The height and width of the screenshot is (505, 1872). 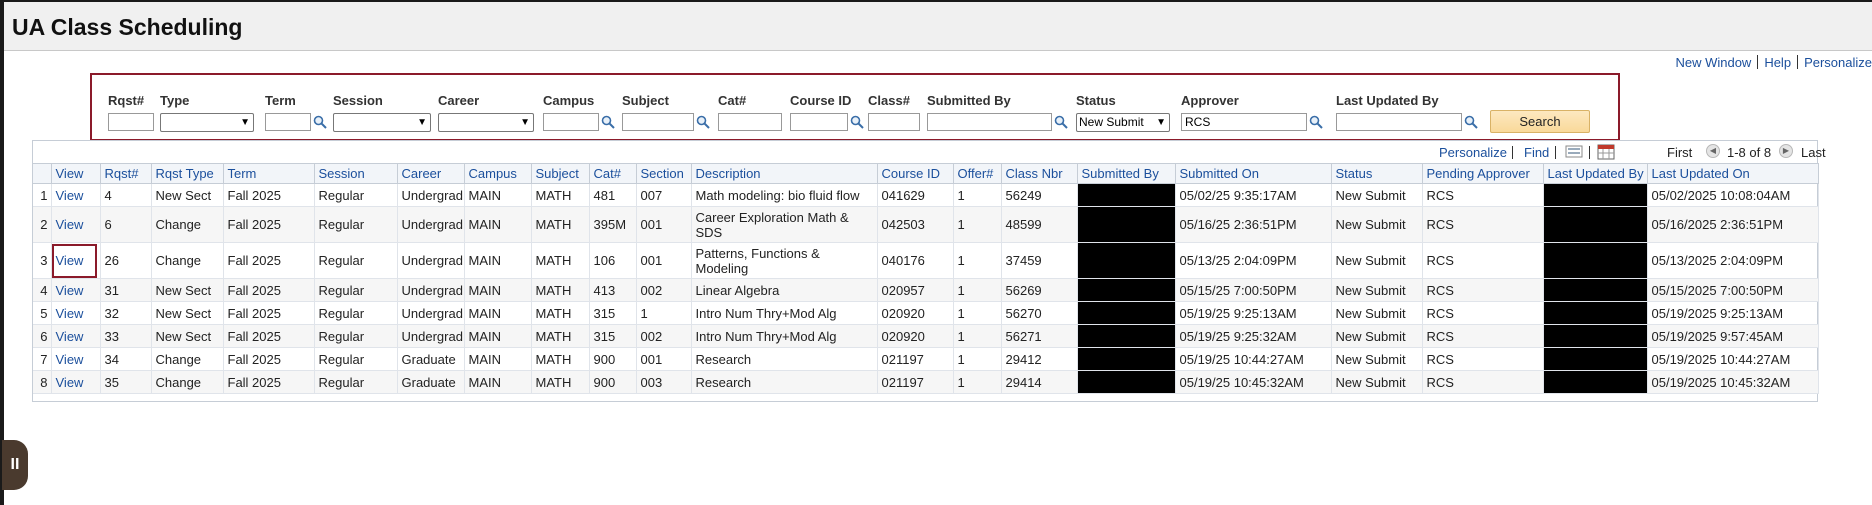 I want to click on cell-offer: 1, so click(x=977, y=224).